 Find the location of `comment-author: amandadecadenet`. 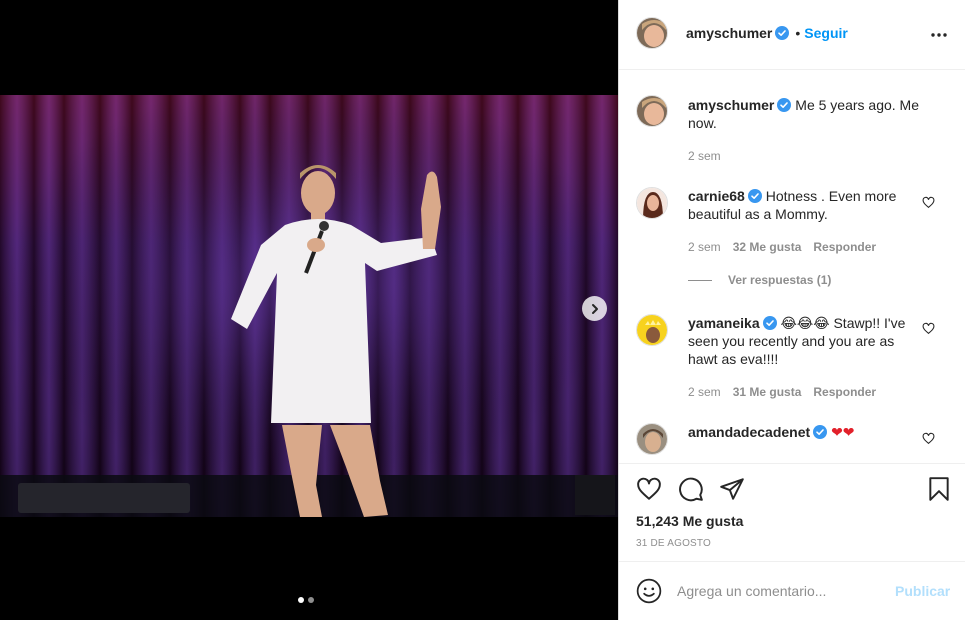

comment-author: amandadecadenet is located at coordinates (749, 432).